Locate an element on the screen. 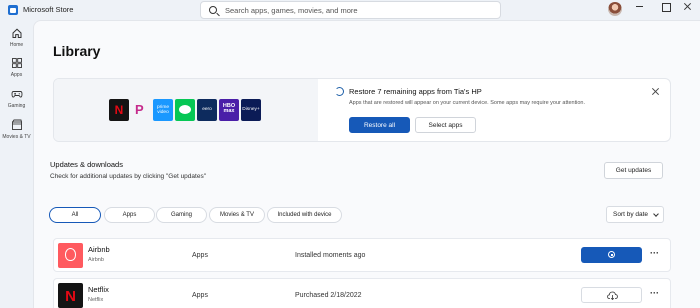  app-publisher: Netflix is located at coordinates (96, 300).